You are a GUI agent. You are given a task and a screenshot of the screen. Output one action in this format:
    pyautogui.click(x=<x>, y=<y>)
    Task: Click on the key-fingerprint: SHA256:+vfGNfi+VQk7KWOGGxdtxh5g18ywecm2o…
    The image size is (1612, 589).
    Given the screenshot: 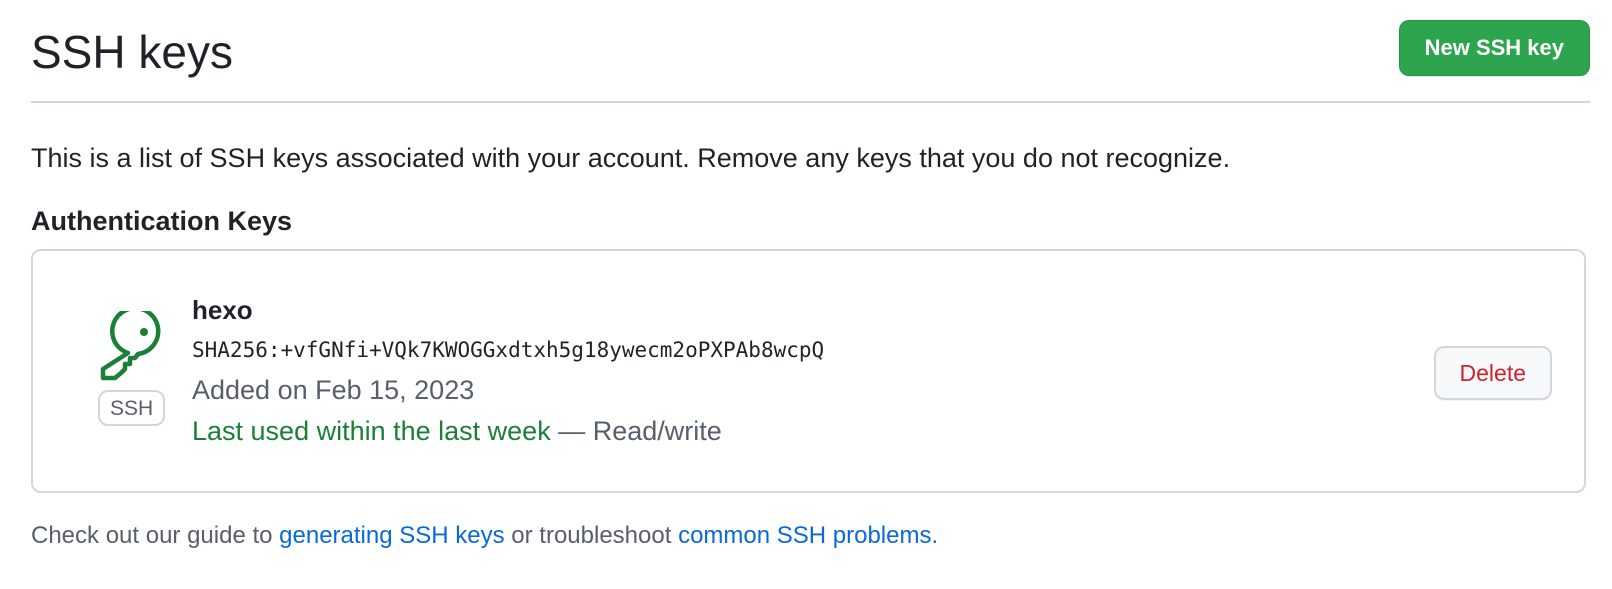 What is the action you would take?
    pyautogui.click(x=508, y=350)
    